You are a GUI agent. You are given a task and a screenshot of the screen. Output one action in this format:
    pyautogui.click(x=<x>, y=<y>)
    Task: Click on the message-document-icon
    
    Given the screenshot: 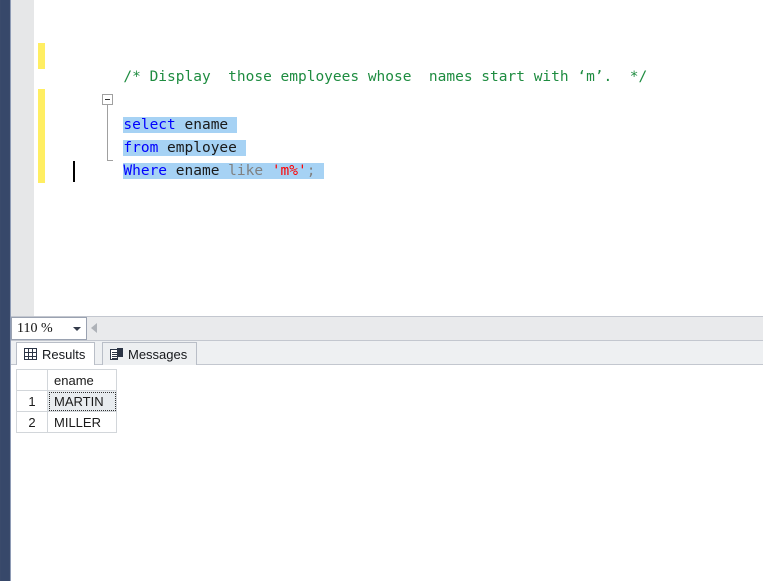 What is the action you would take?
    pyautogui.click(x=116, y=354)
    